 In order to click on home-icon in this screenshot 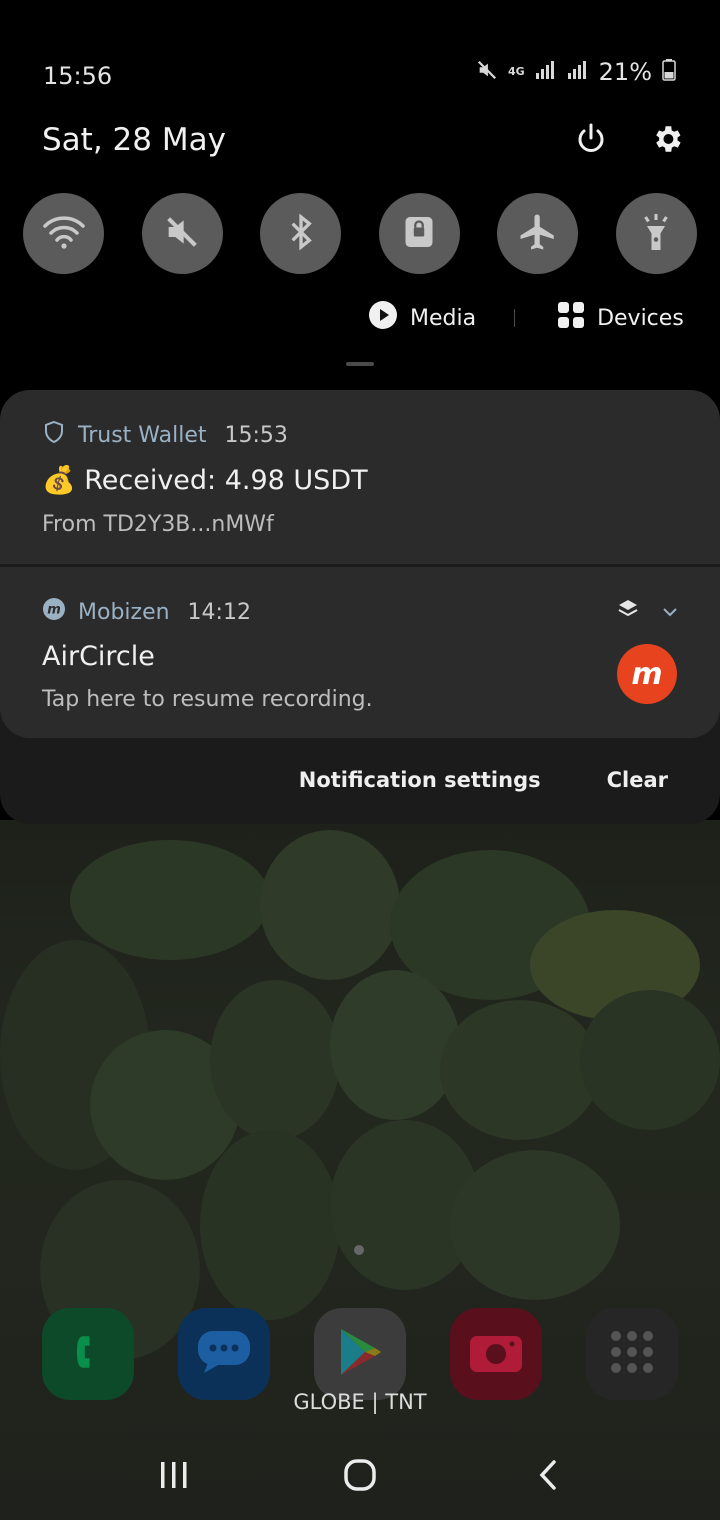, I will do `click(360, 1477)`.